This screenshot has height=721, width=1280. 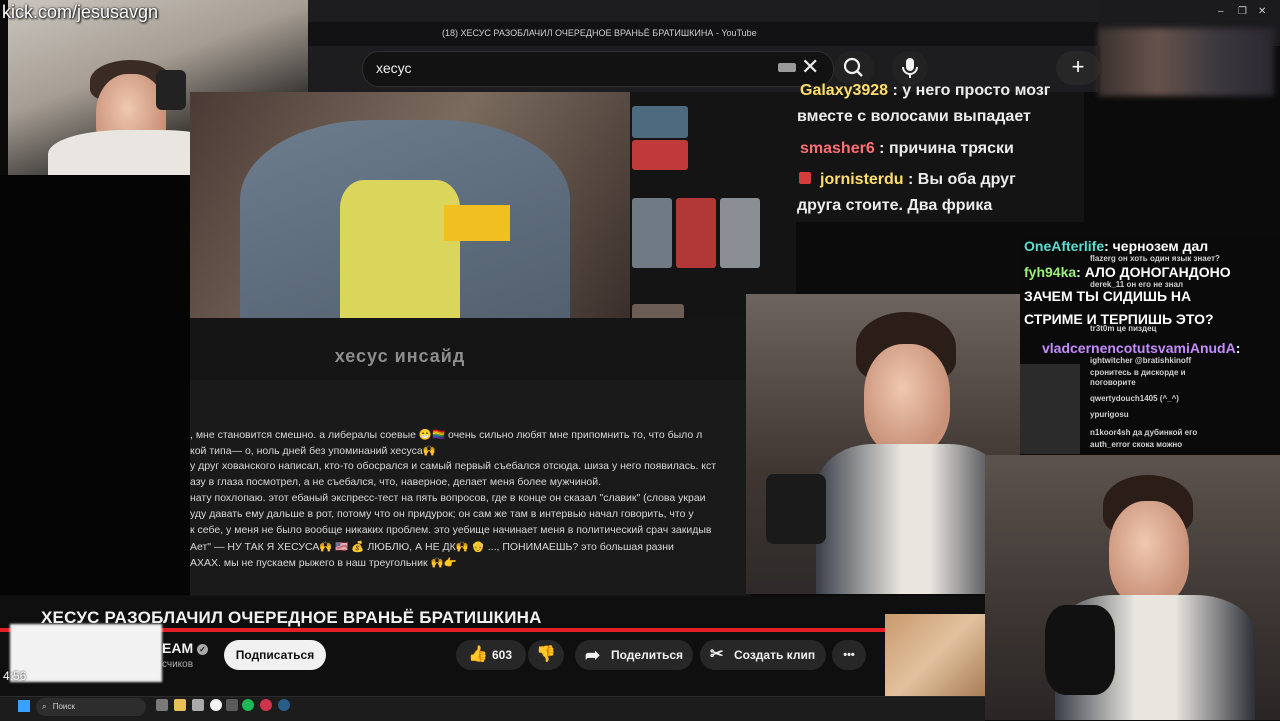 I want to click on kick-channel-label: kick.com/jesusavgn, so click(x=80, y=12).